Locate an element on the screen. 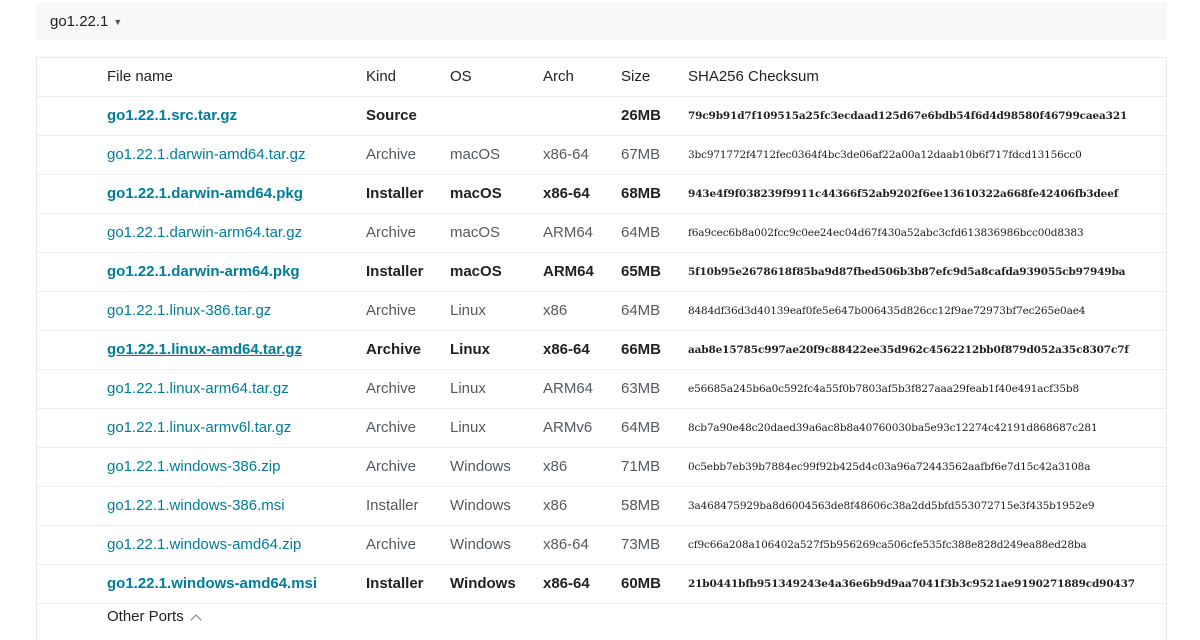  file-name-link: go1.22.1.linux-amd64.tar.gz is located at coordinates (236, 350).